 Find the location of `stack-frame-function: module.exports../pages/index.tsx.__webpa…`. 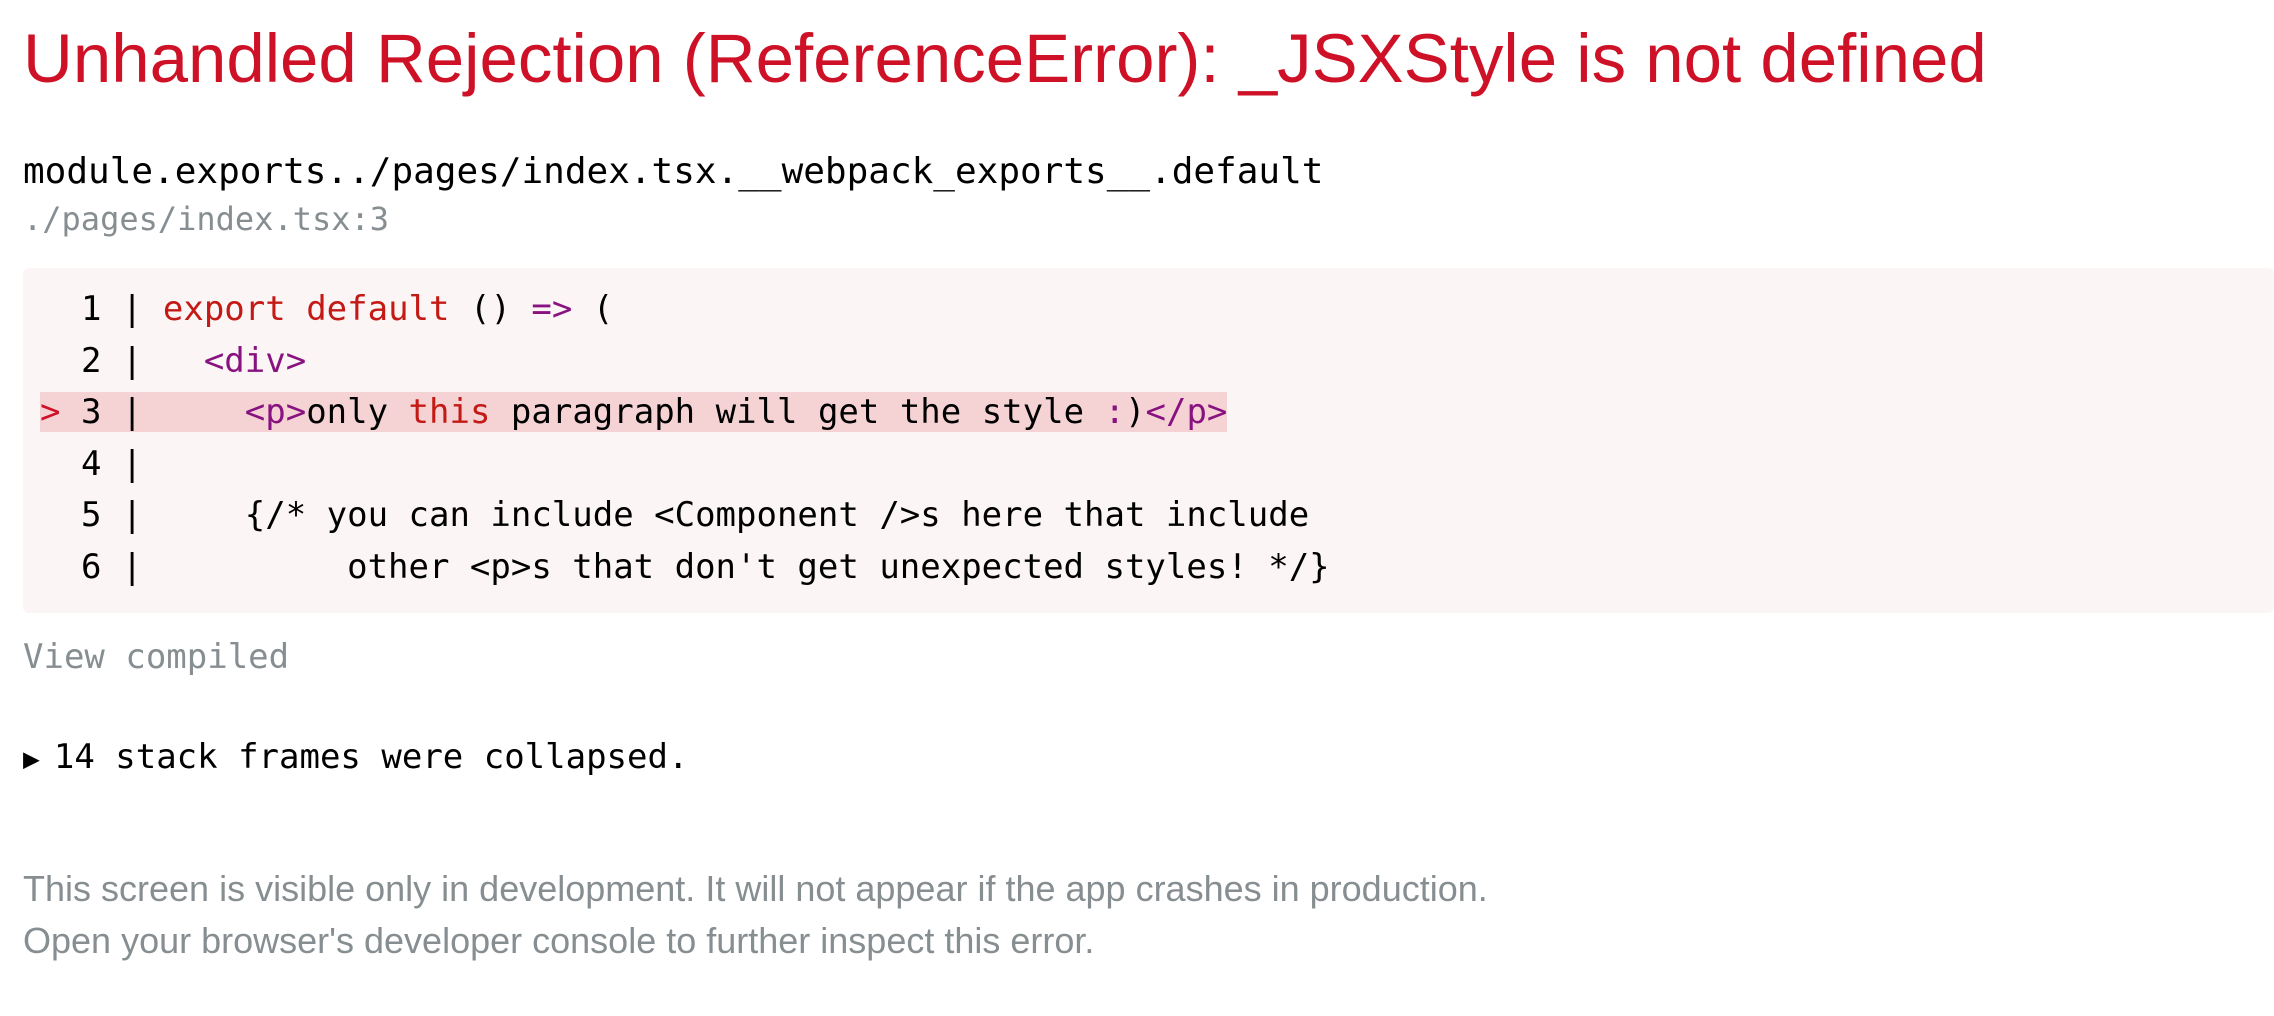

stack-frame-function: module.exports../pages/index.tsx.__webpa… is located at coordinates (673, 171).